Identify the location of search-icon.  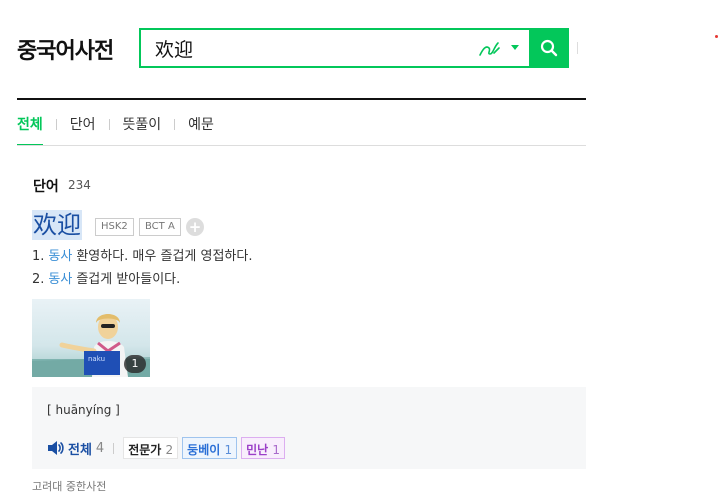
(549, 48).